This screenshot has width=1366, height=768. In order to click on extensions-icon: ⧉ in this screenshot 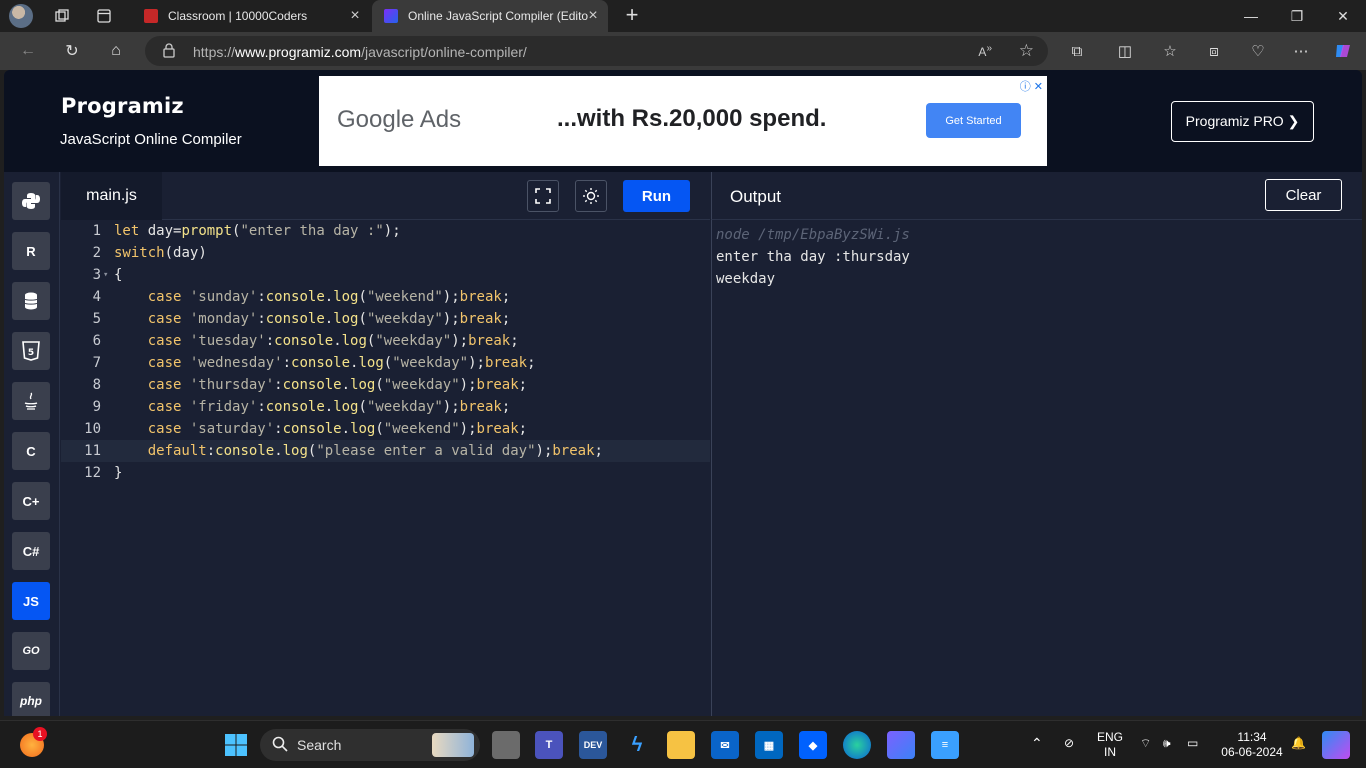, I will do `click(1077, 51)`.